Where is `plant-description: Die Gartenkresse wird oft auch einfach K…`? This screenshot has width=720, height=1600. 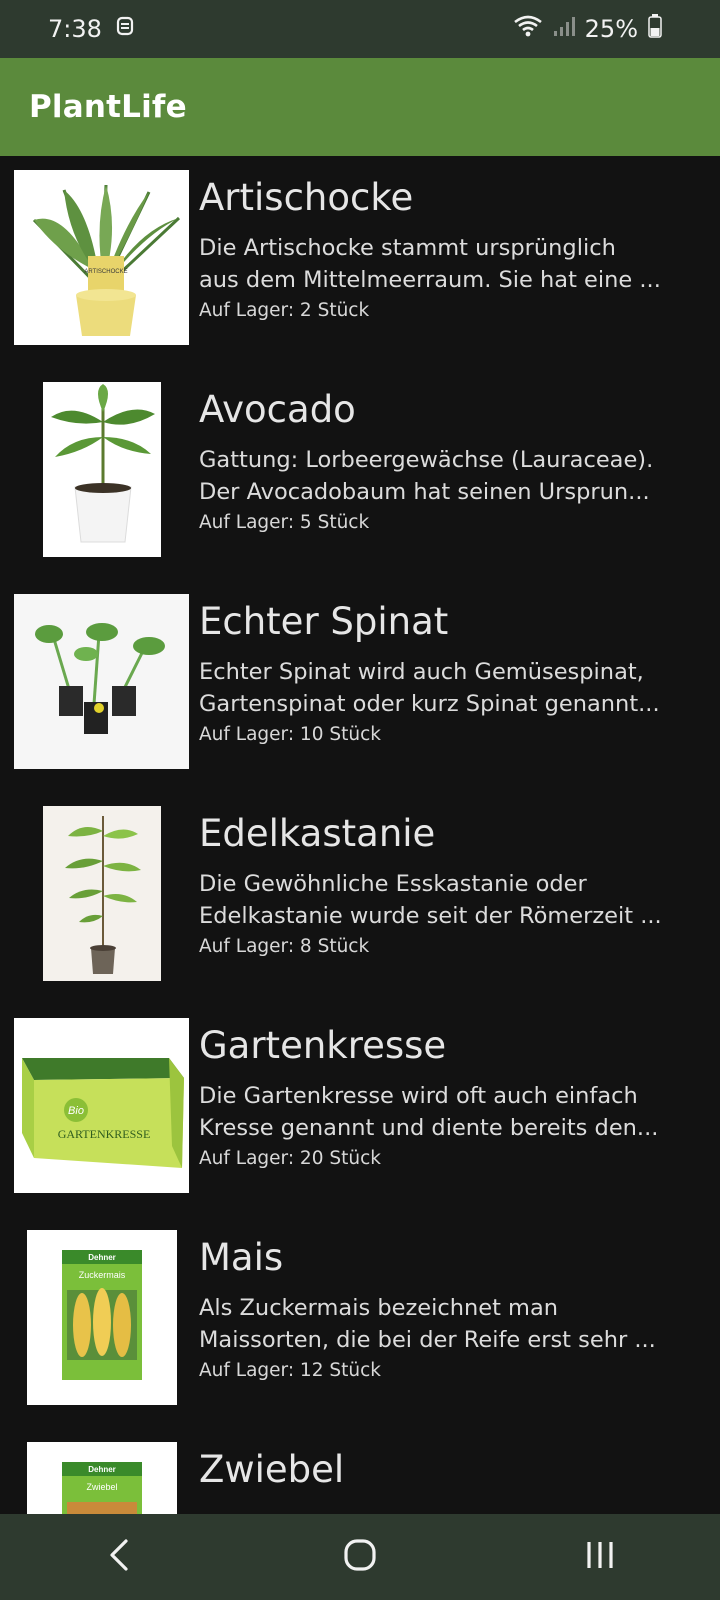 plant-description: Die Gartenkresse wird oft auch einfach K… is located at coordinates (429, 1112).